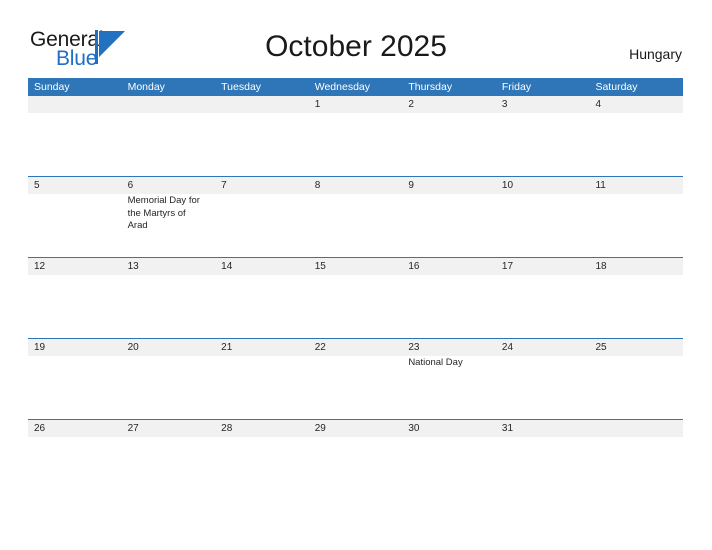  What do you see at coordinates (543, 379) in the screenshot?
I see `day-cell: 24` at bounding box center [543, 379].